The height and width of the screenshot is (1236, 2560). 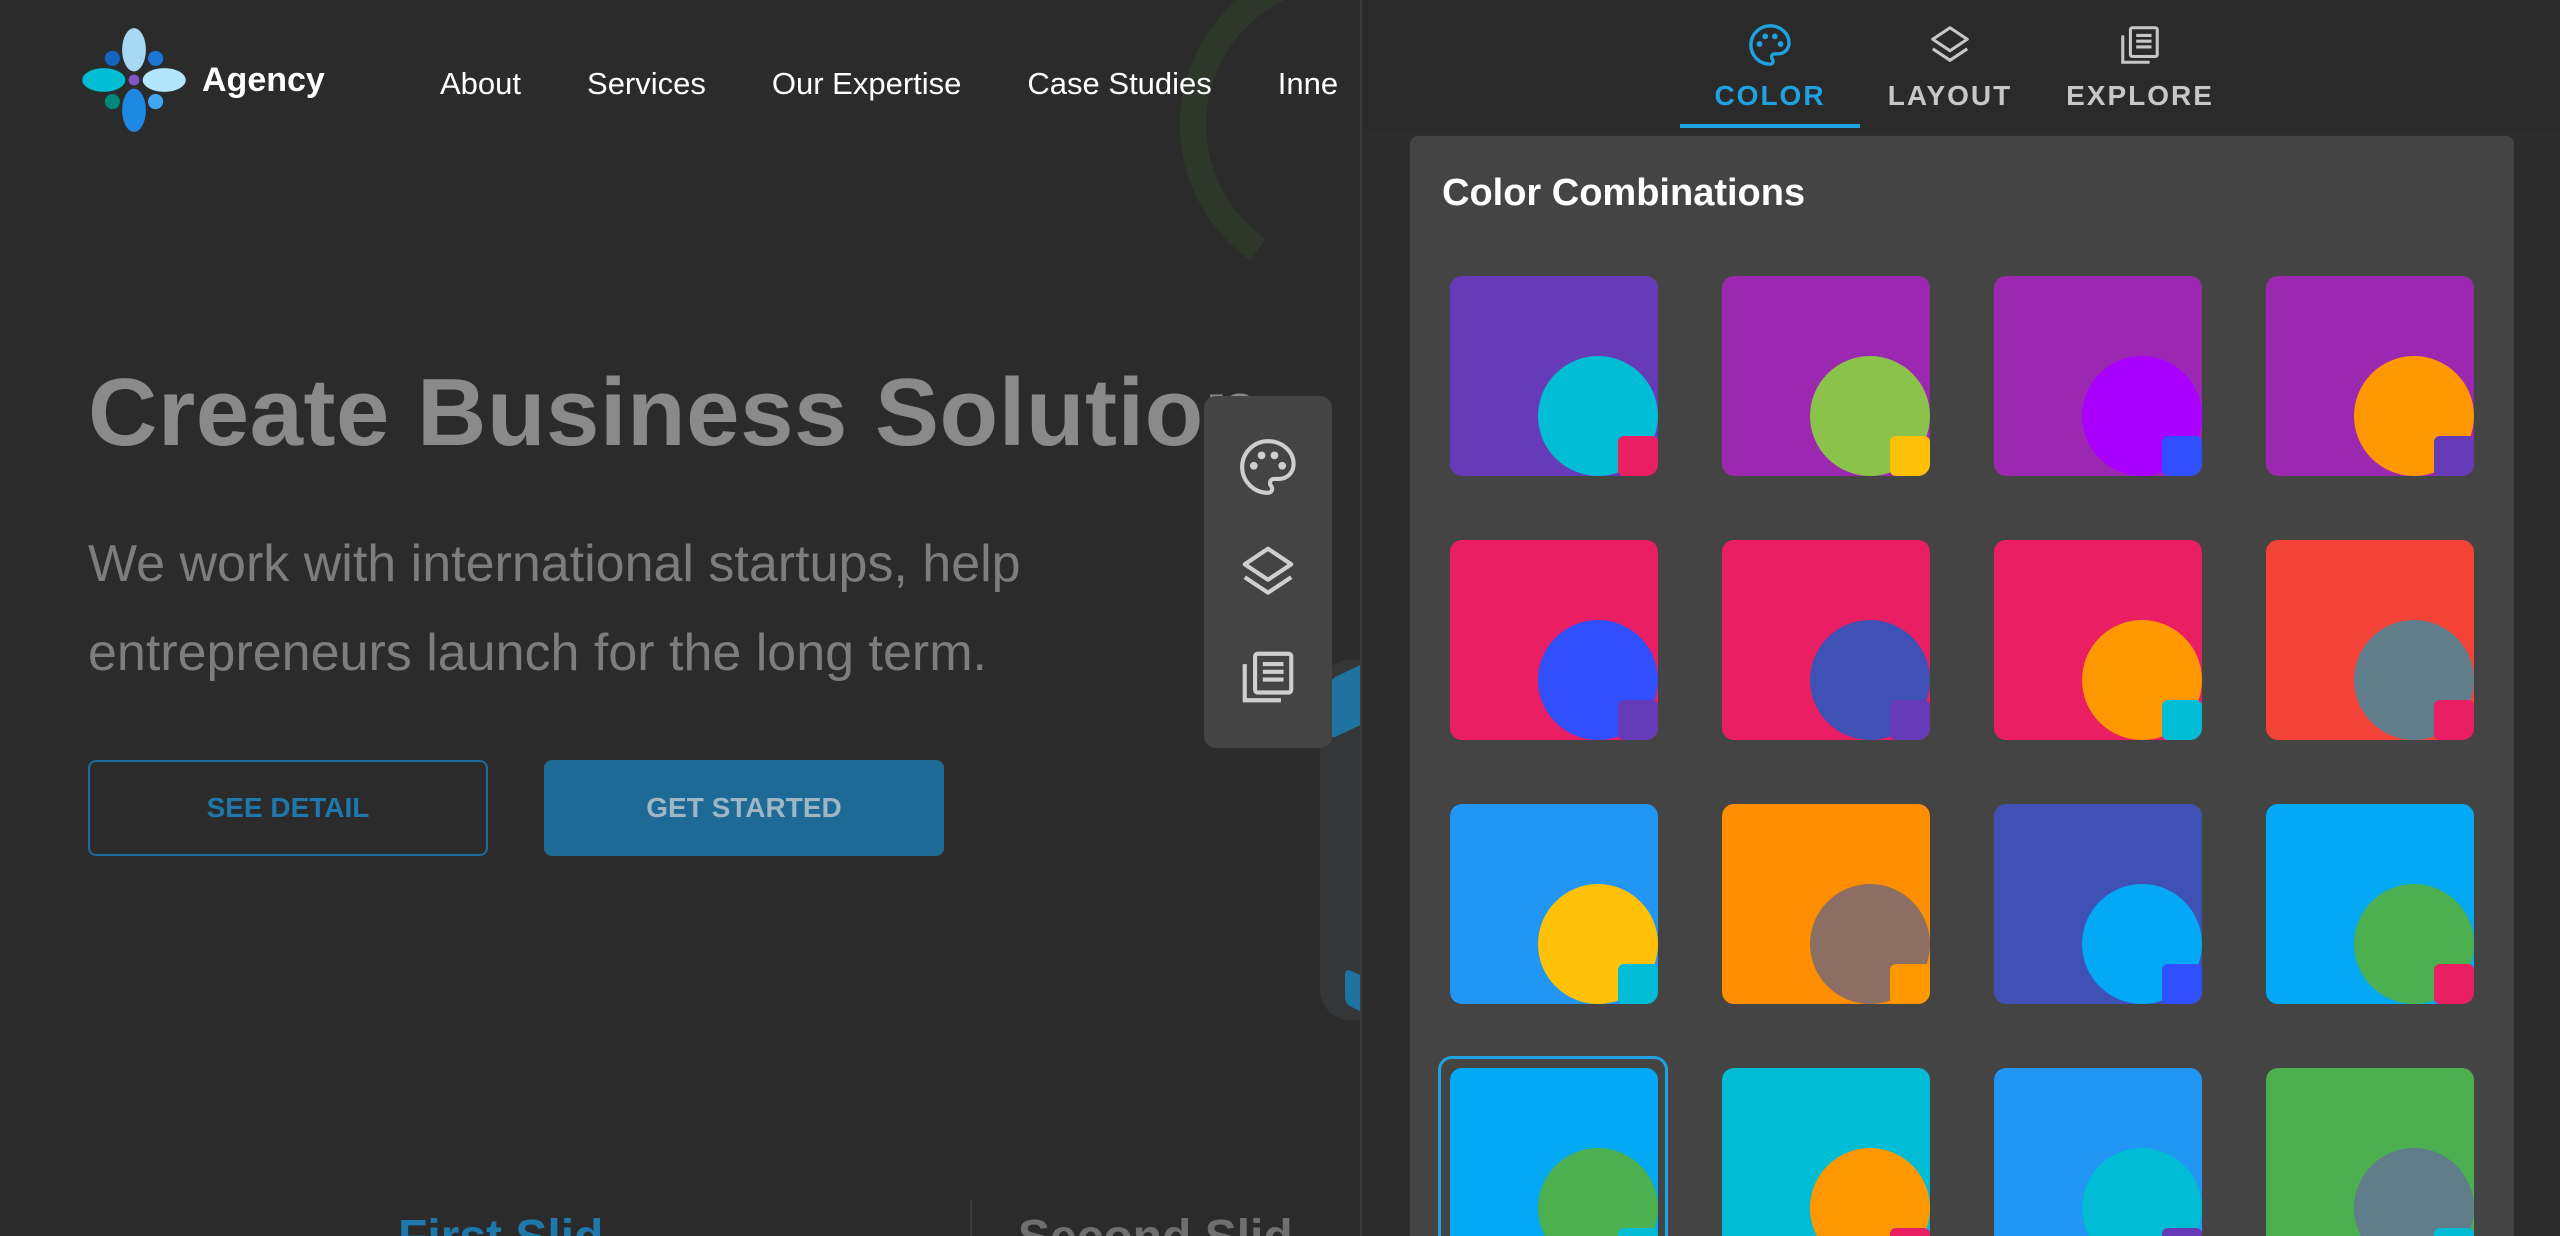 I want to click on brand-logo: Agency, so click(x=202, y=80).